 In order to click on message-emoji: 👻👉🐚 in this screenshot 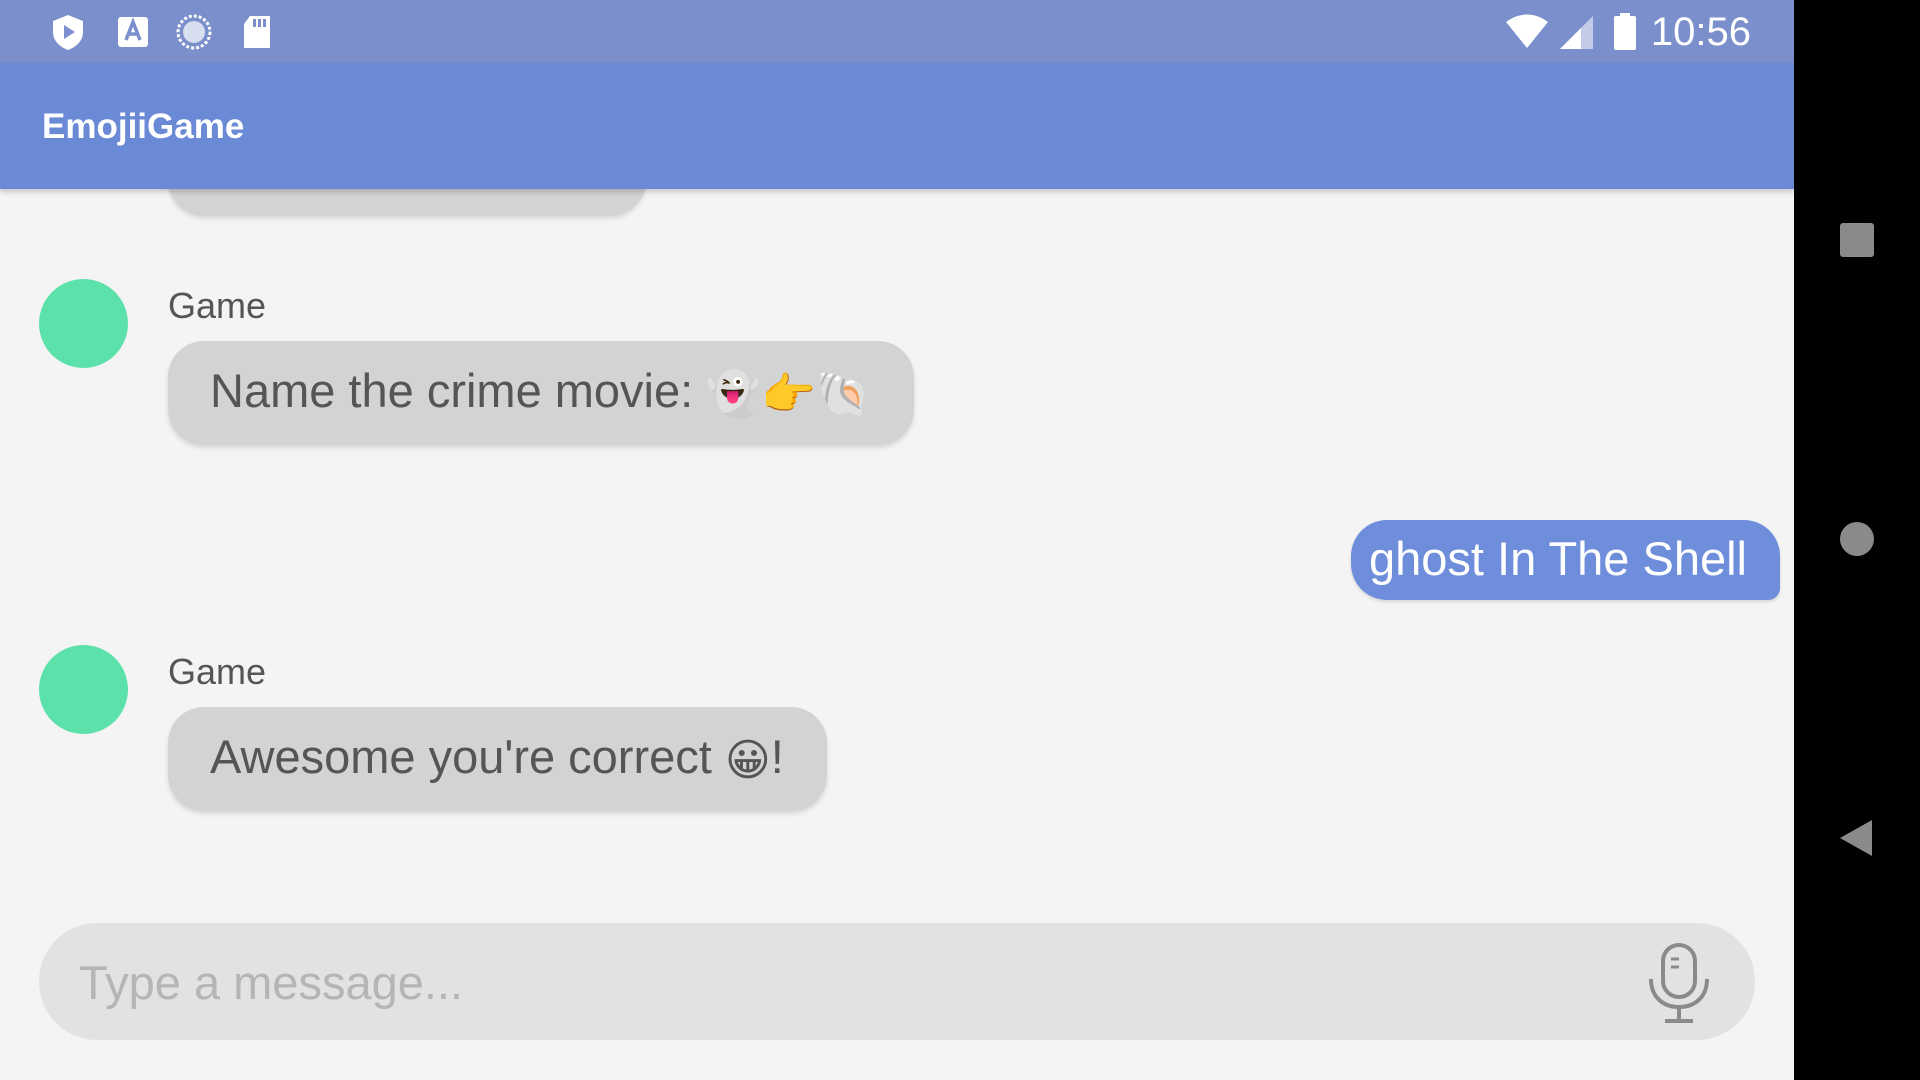, I will do `click(788, 394)`.